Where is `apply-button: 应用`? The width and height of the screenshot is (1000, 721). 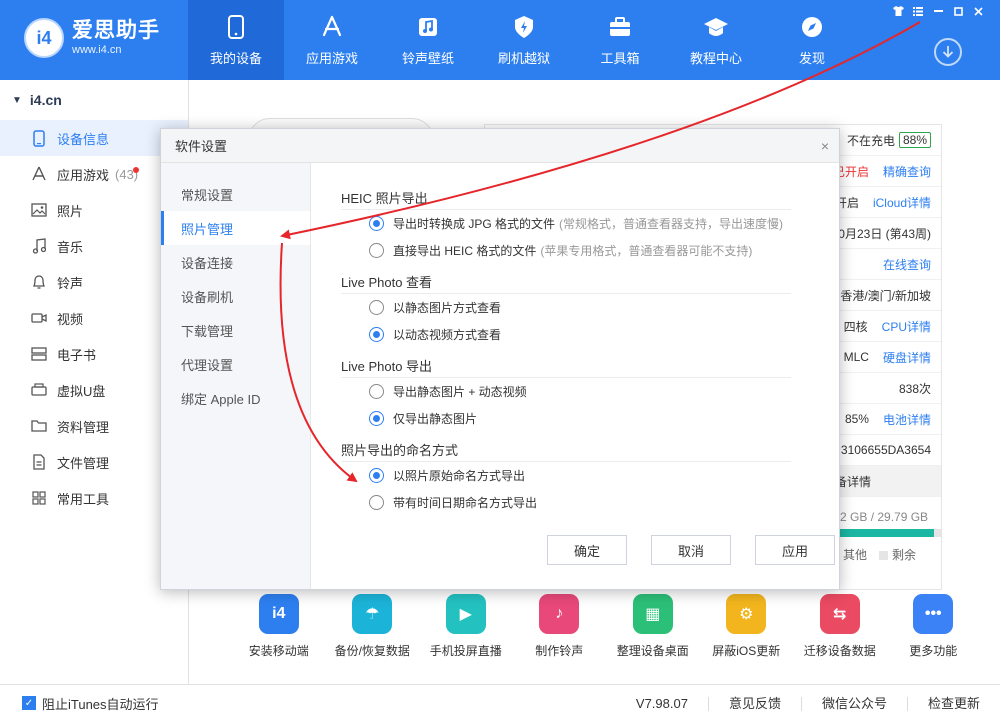 apply-button: 应用 is located at coordinates (795, 550).